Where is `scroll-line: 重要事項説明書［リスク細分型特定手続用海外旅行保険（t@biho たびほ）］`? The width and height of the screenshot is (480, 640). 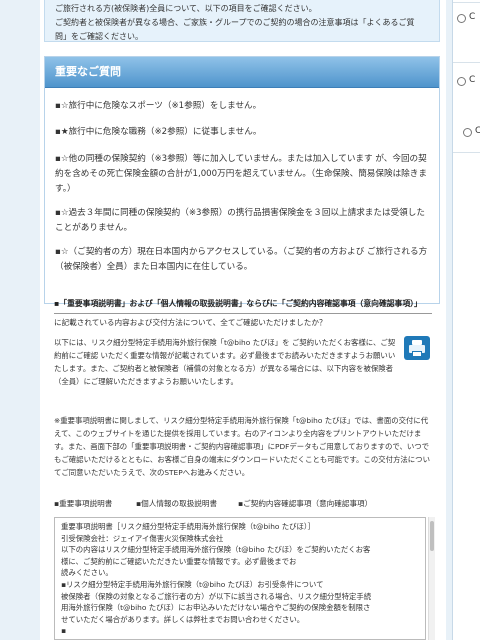
scroll-line: 重要事項説明書［リスク細分型特定手続用海外旅行保険（t@biho たびほ）］ is located at coordinates (188, 526).